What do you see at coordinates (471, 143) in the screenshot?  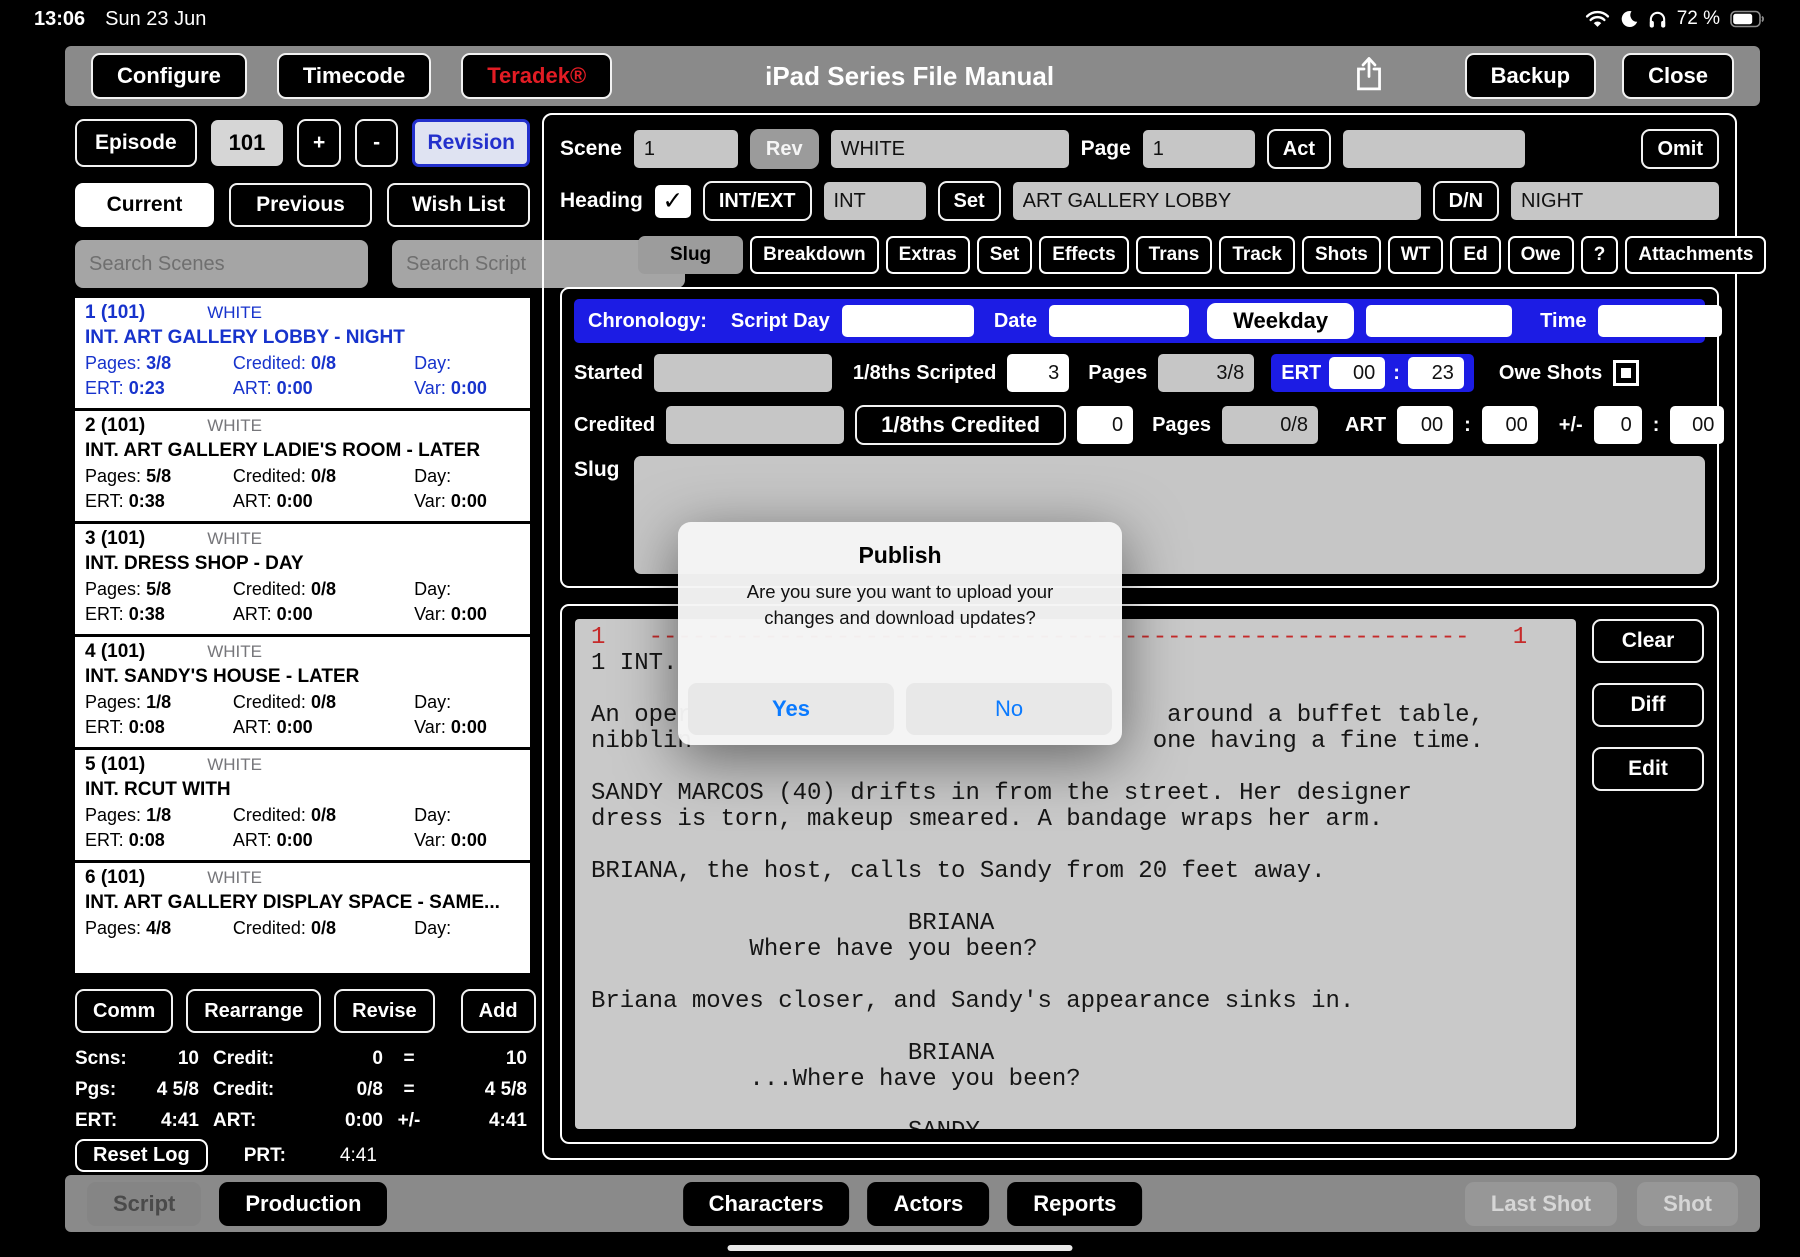 I see `revision-button: Revision` at bounding box center [471, 143].